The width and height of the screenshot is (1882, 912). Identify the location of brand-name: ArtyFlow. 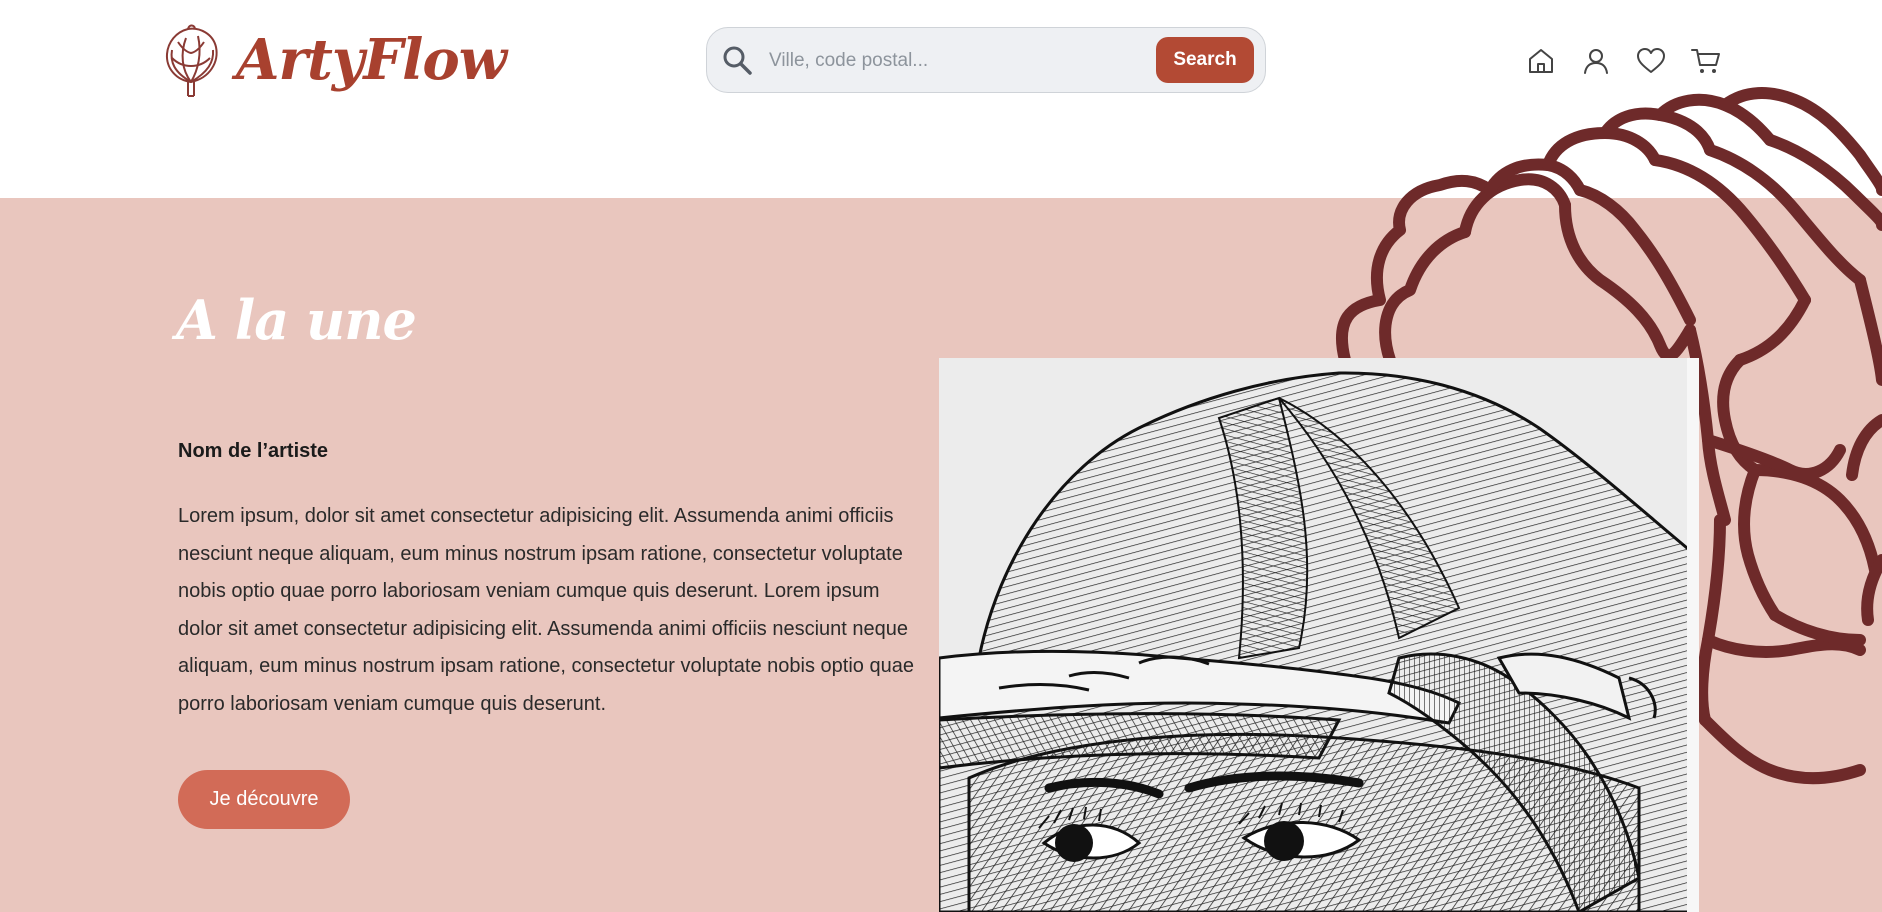
(371, 60).